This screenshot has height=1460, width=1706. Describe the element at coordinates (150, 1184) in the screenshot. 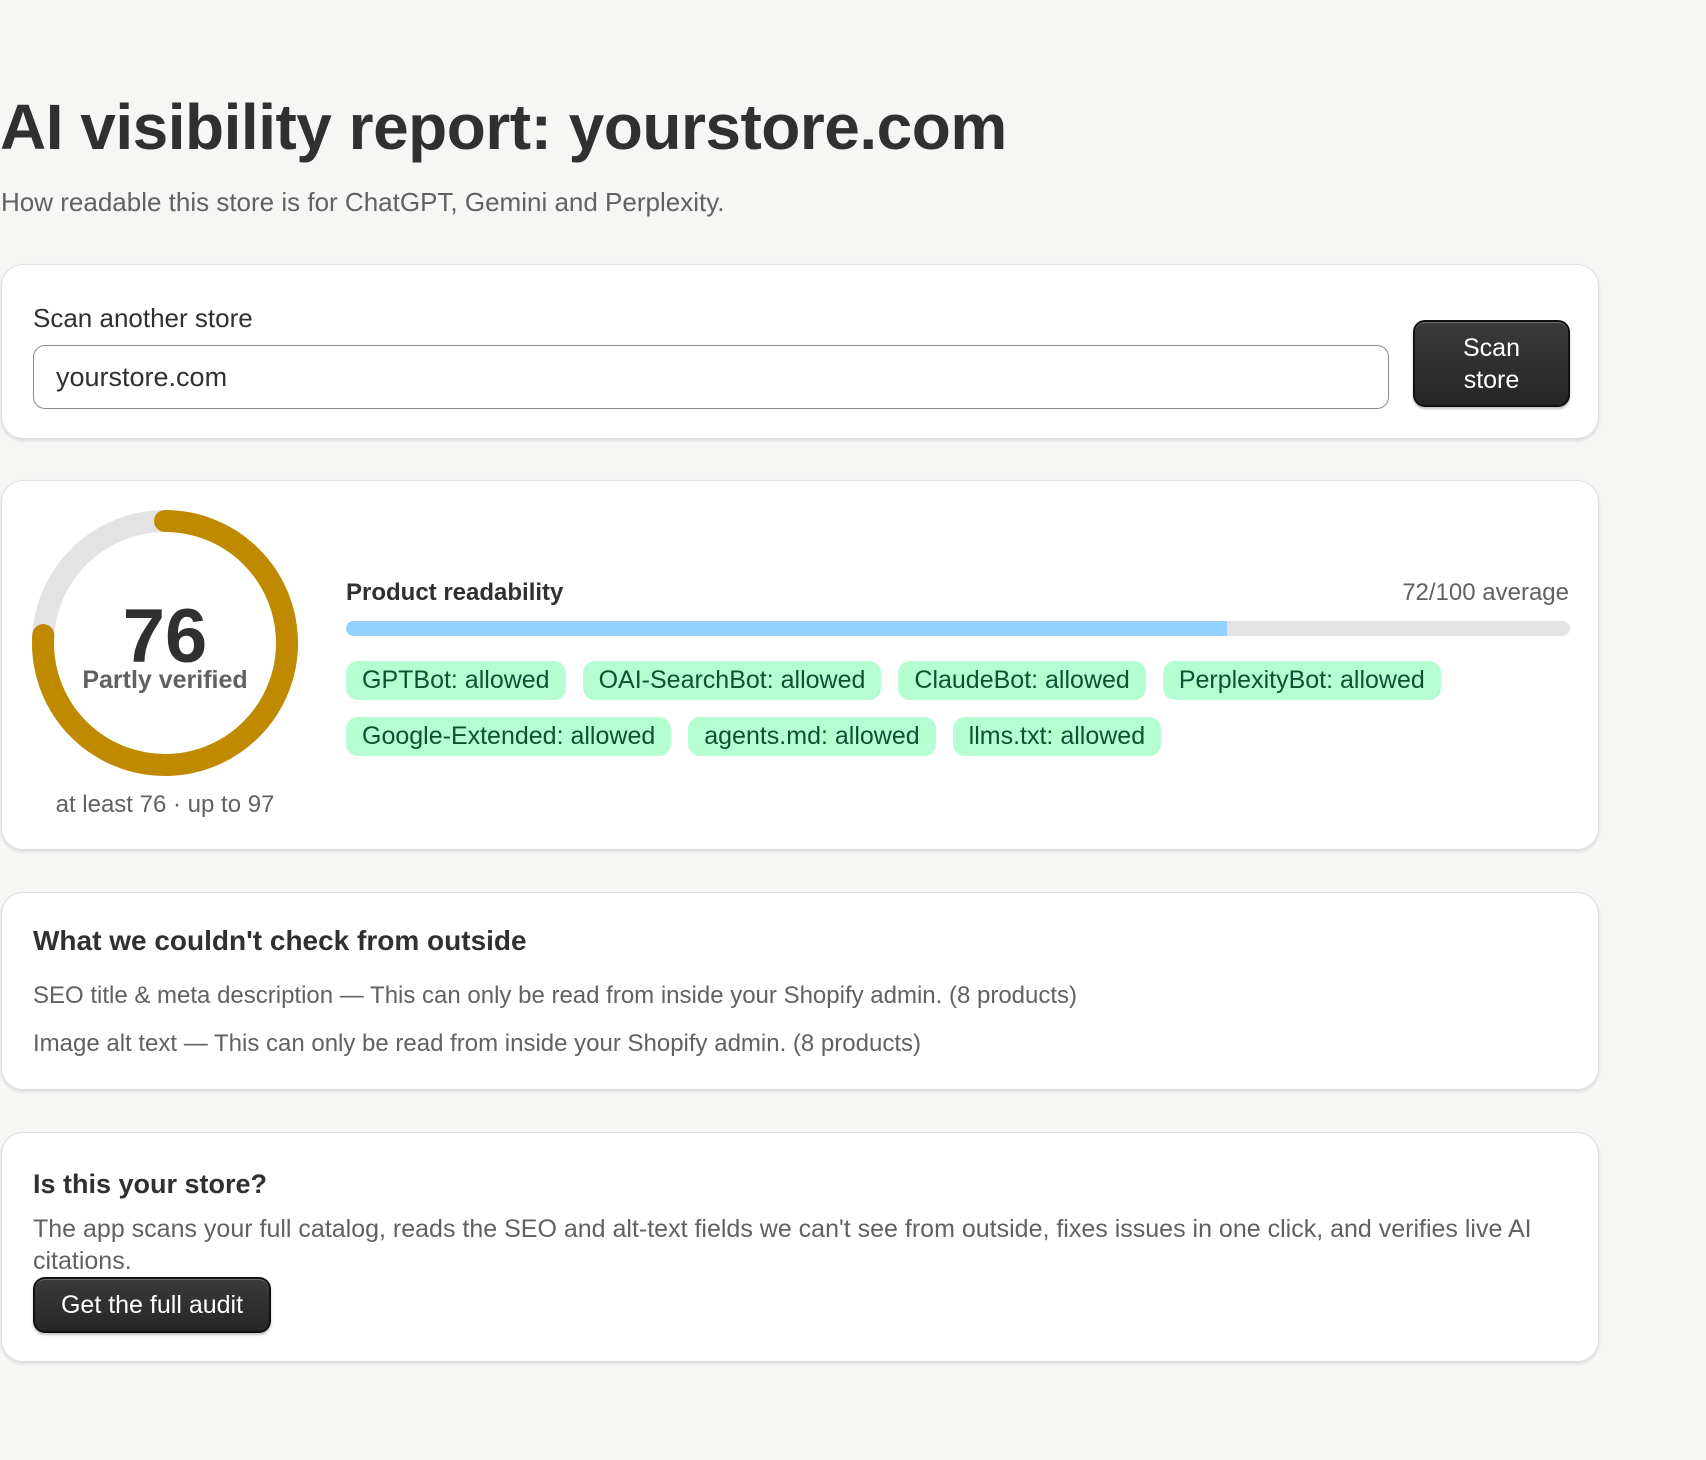

I see `cta-title: Is this your store?` at that location.